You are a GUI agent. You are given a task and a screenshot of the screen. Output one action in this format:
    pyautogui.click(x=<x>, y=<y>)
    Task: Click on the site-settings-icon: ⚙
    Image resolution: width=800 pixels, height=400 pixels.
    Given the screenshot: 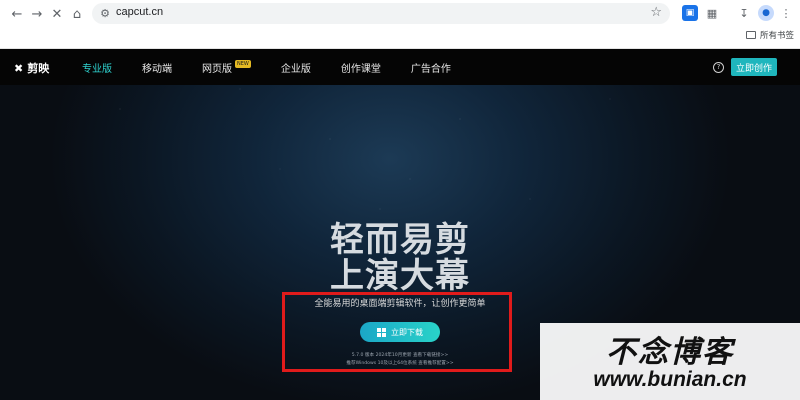 What is the action you would take?
    pyautogui.click(x=105, y=13)
    